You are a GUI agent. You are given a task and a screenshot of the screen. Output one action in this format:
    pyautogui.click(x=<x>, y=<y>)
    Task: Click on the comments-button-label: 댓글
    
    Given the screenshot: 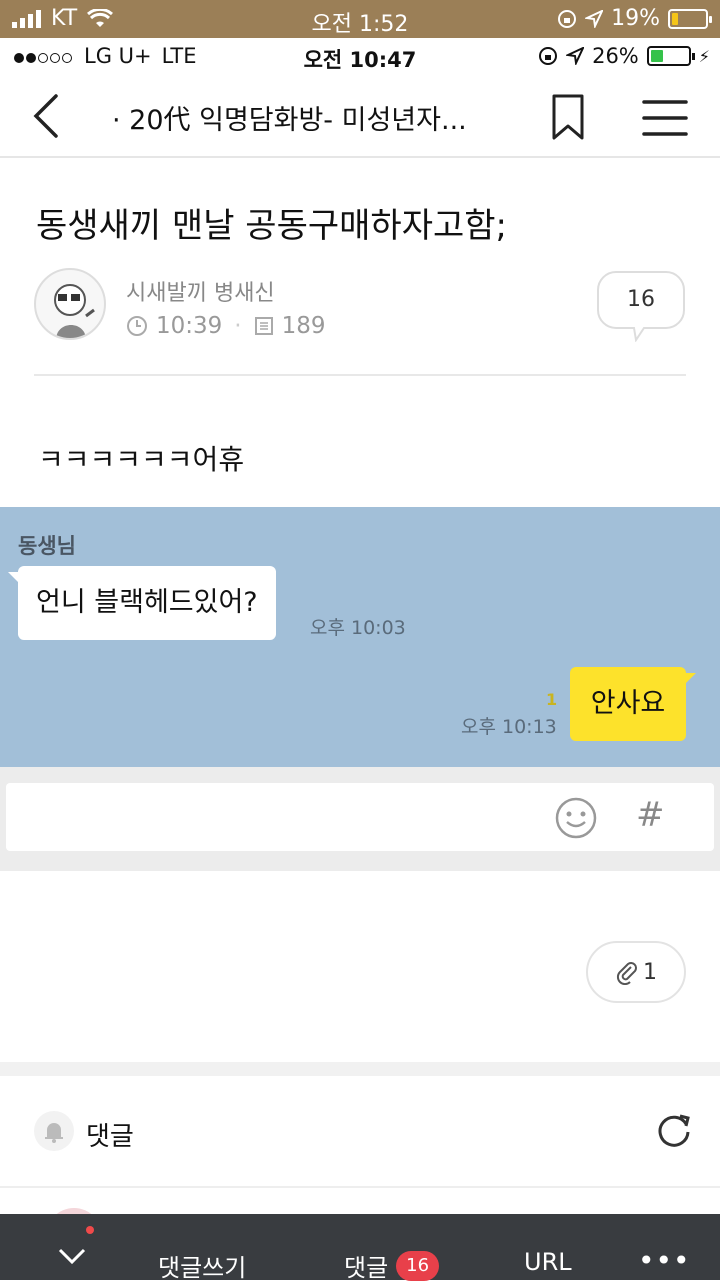 What is the action you would take?
    pyautogui.click(x=366, y=1268)
    